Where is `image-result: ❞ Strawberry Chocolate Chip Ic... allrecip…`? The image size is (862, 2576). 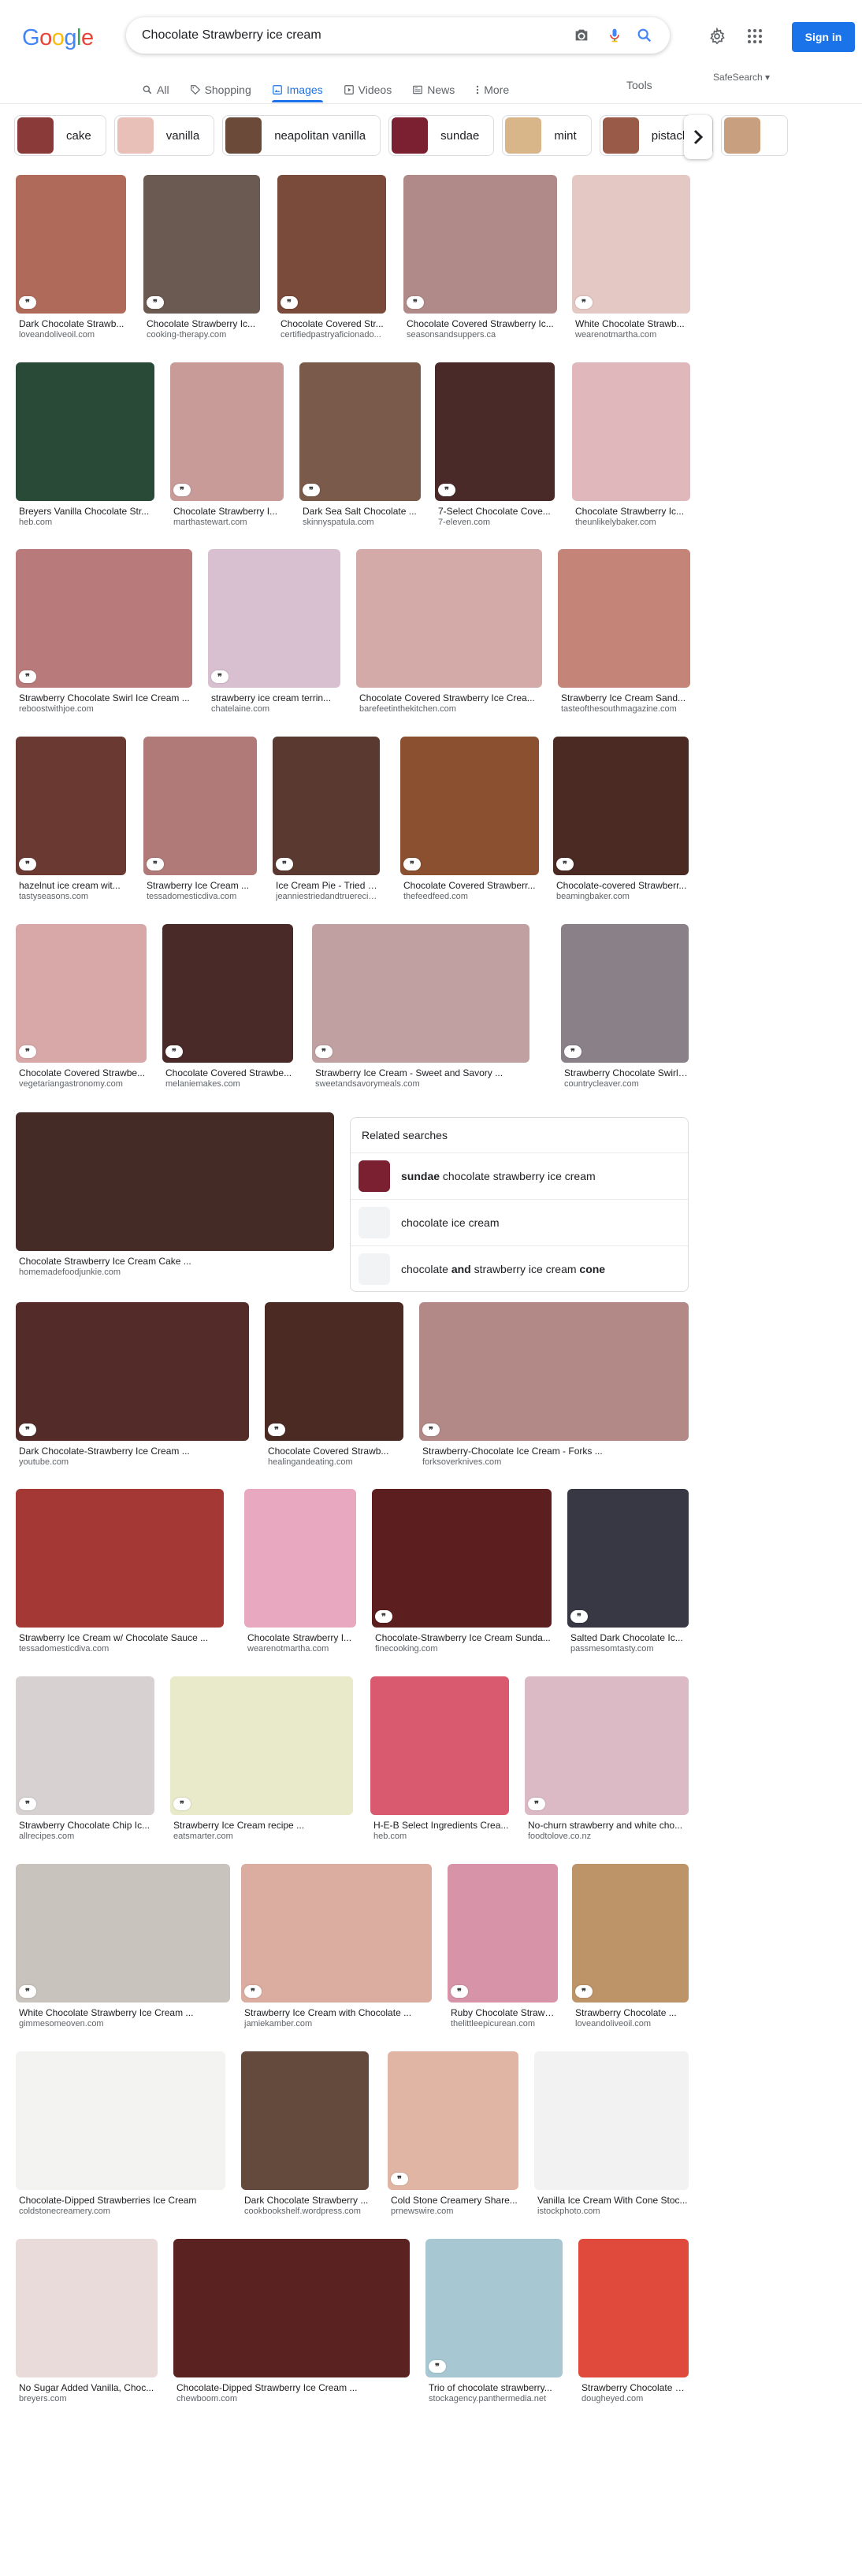 image-result: ❞ Strawberry Chocolate Chip Ic... allrecip… is located at coordinates (85, 1759).